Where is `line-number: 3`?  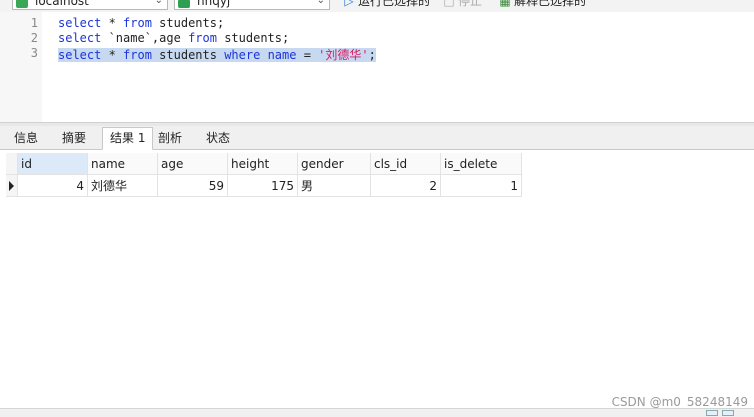 line-number: 3 is located at coordinates (34, 53).